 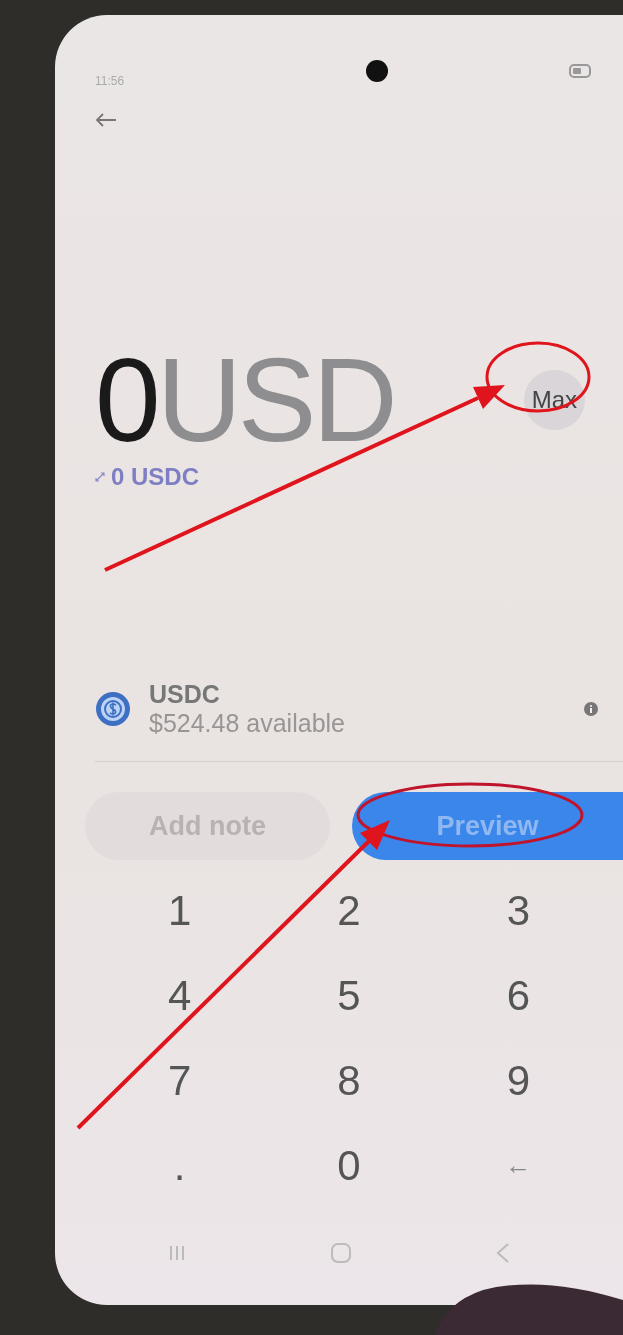 What do you see at coordinates (349, 995) in the screenshot?
I see `keypad-key: 5` at bounding box center [349, 995].